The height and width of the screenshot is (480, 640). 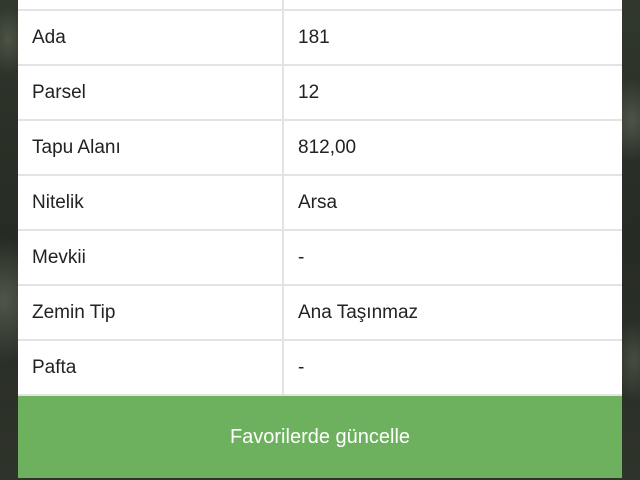 I want to click on row-label, so click(x=151, y=4).